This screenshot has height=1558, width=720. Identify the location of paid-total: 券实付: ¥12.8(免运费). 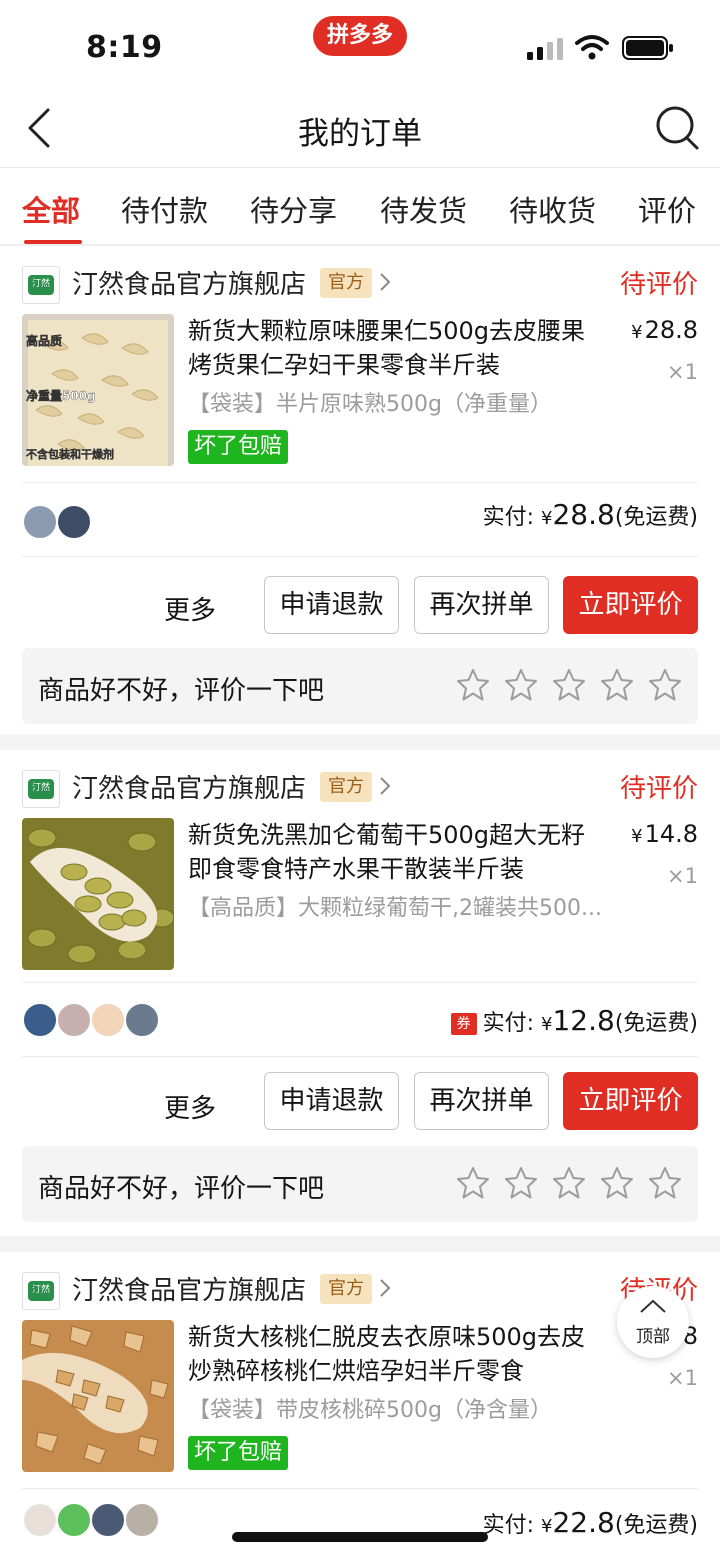
(574, 1020).